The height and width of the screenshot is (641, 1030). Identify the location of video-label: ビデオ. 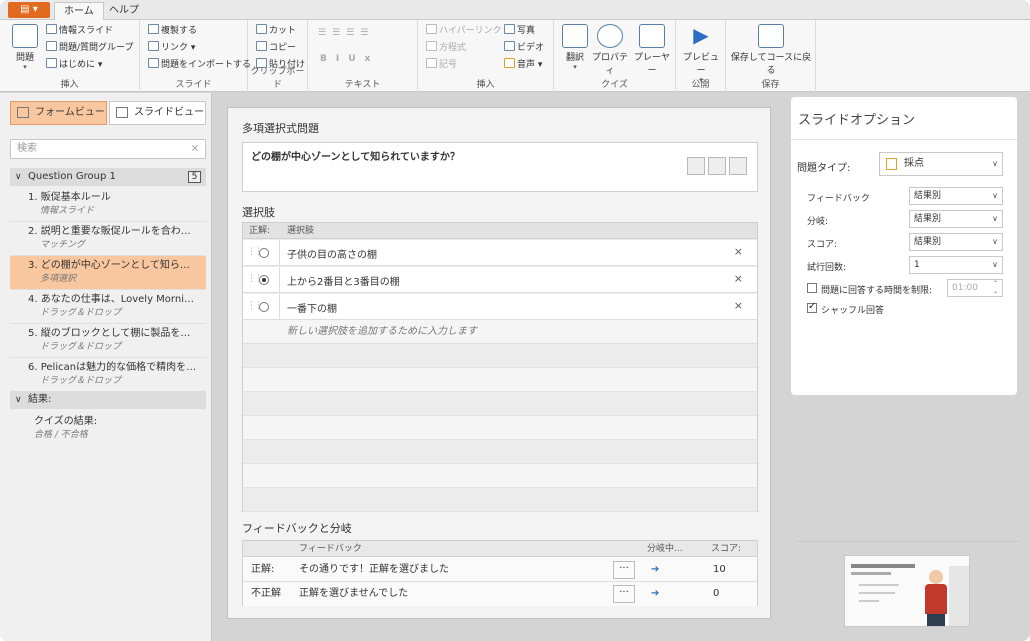
(531, 48).